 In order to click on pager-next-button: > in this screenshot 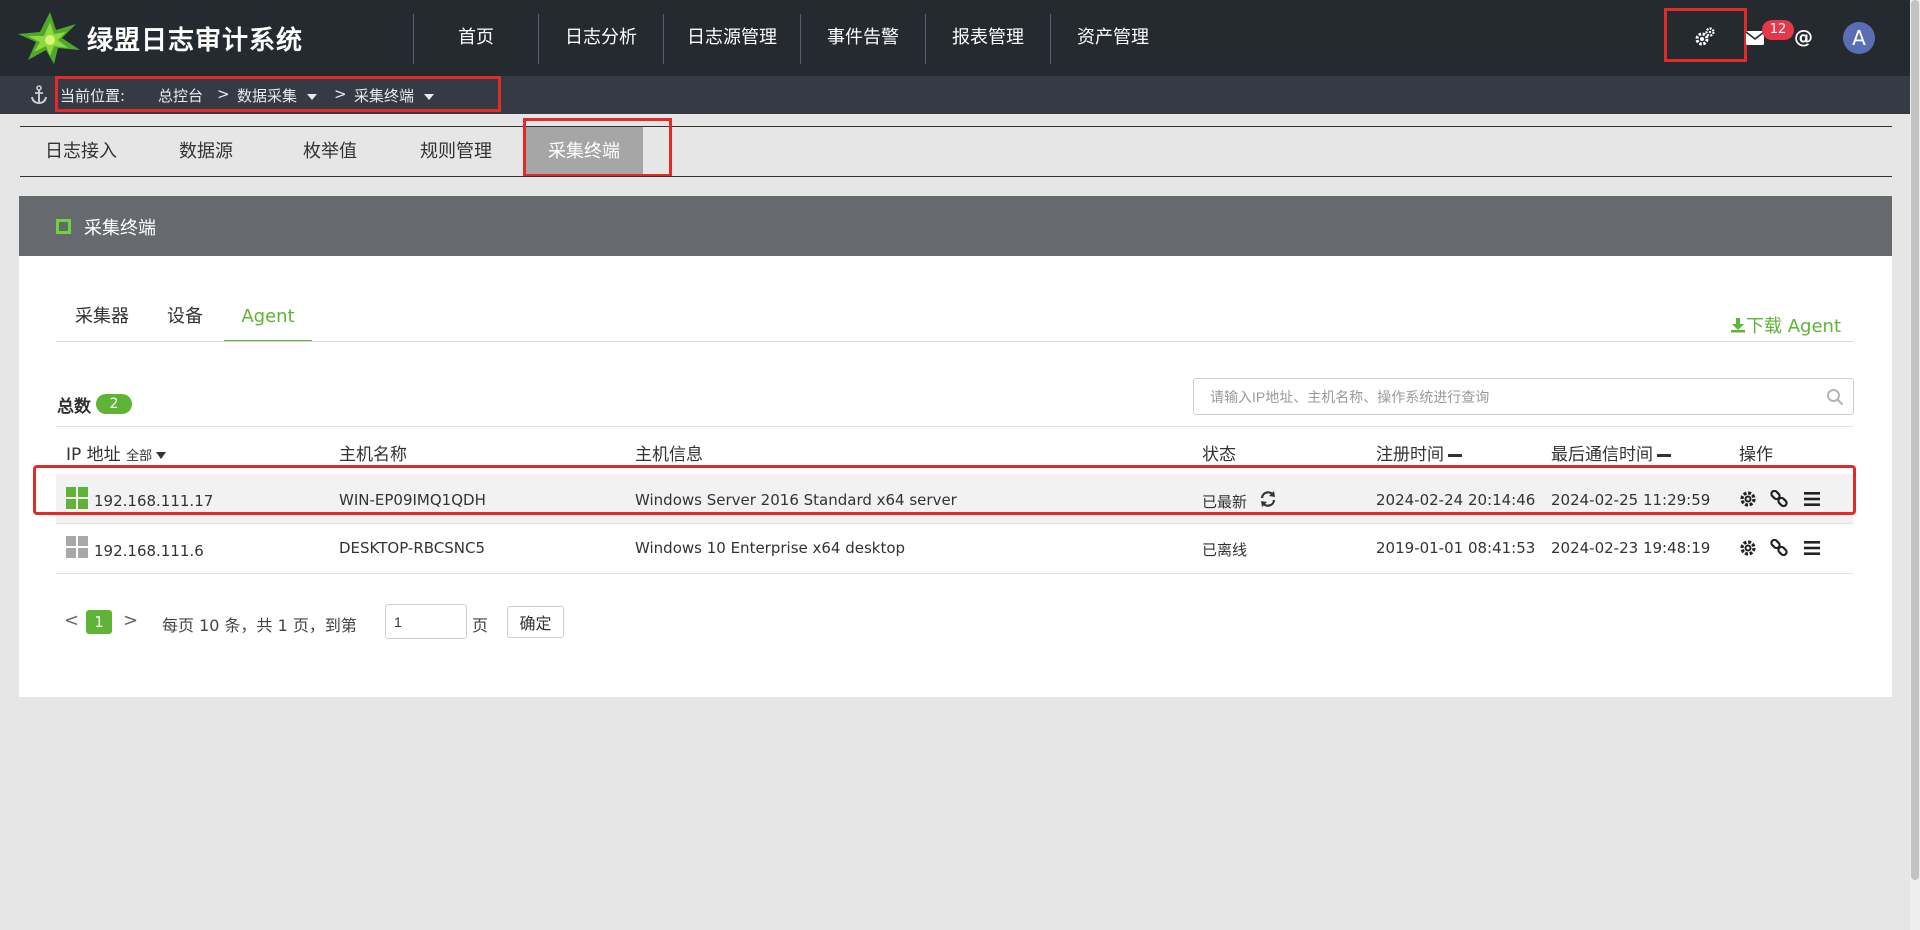, I will do `click(130, 620)`.